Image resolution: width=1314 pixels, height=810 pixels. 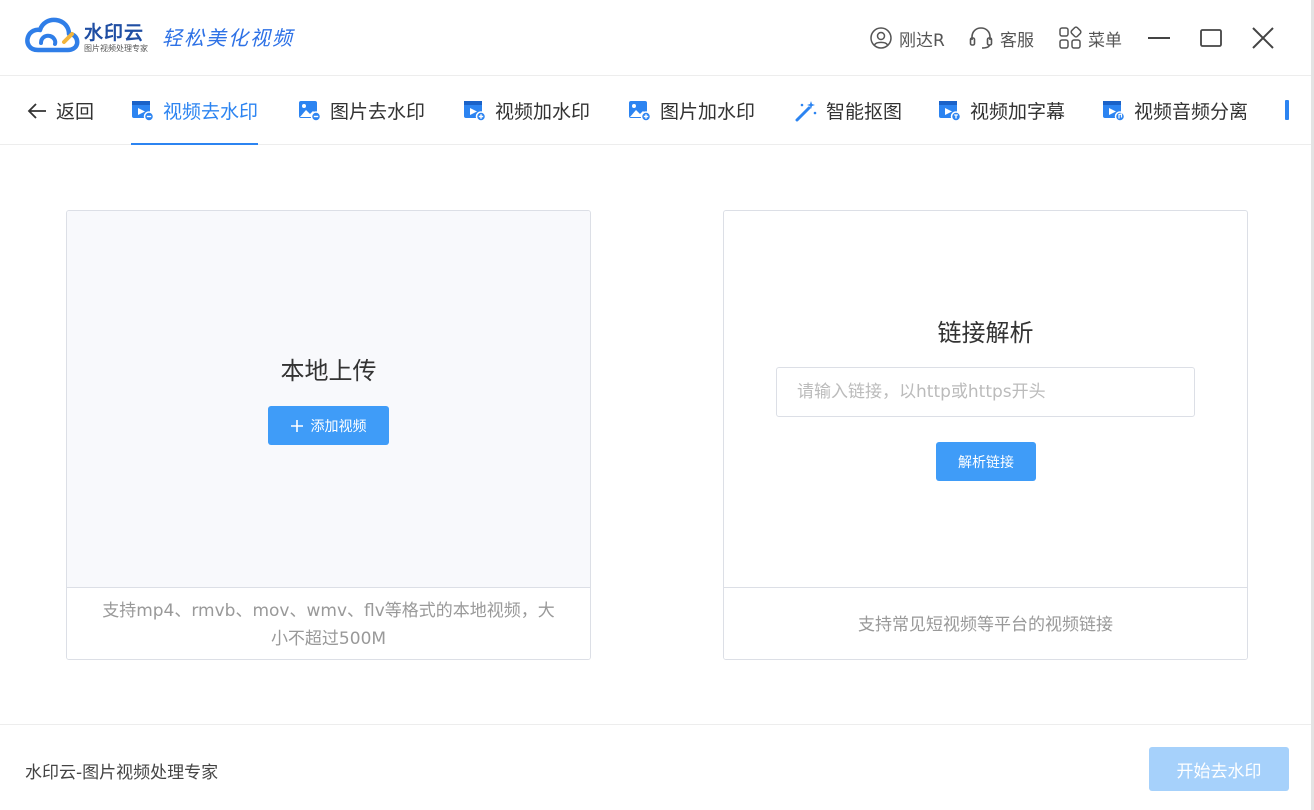 What do you see at coordinates (708, 112) in the screenshot?
I see `tab-label: 图片加水印` at bounding box center [708, 112].